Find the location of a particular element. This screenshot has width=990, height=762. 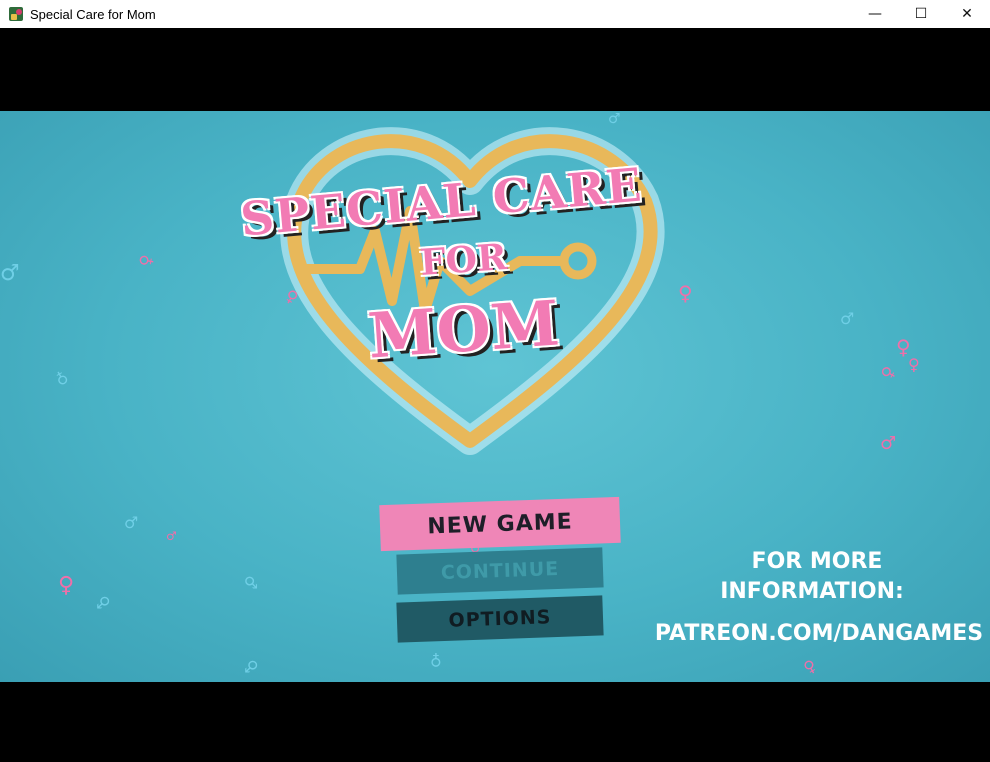

letterbox-top is located at coordinates (495, 69).